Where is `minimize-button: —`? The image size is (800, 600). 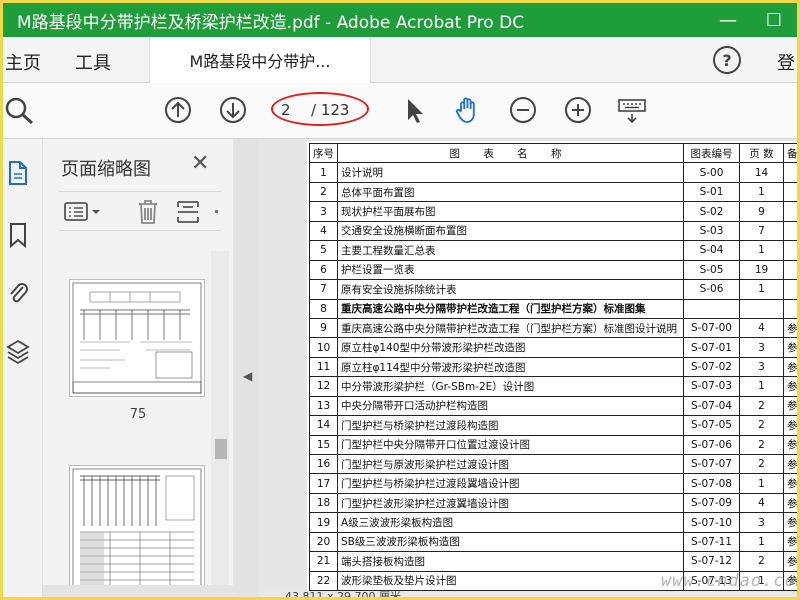 minimize-button: — is located at coordinates (728, 20).